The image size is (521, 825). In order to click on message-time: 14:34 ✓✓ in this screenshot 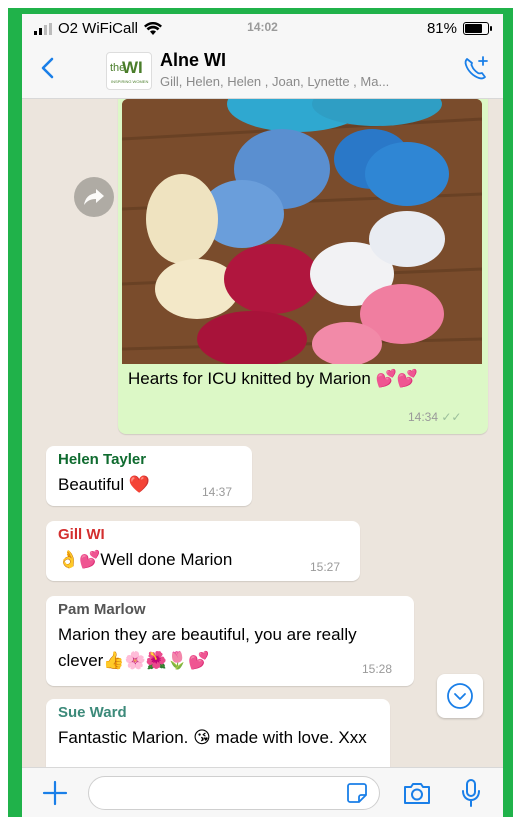, I will do `click(434, 417)`.